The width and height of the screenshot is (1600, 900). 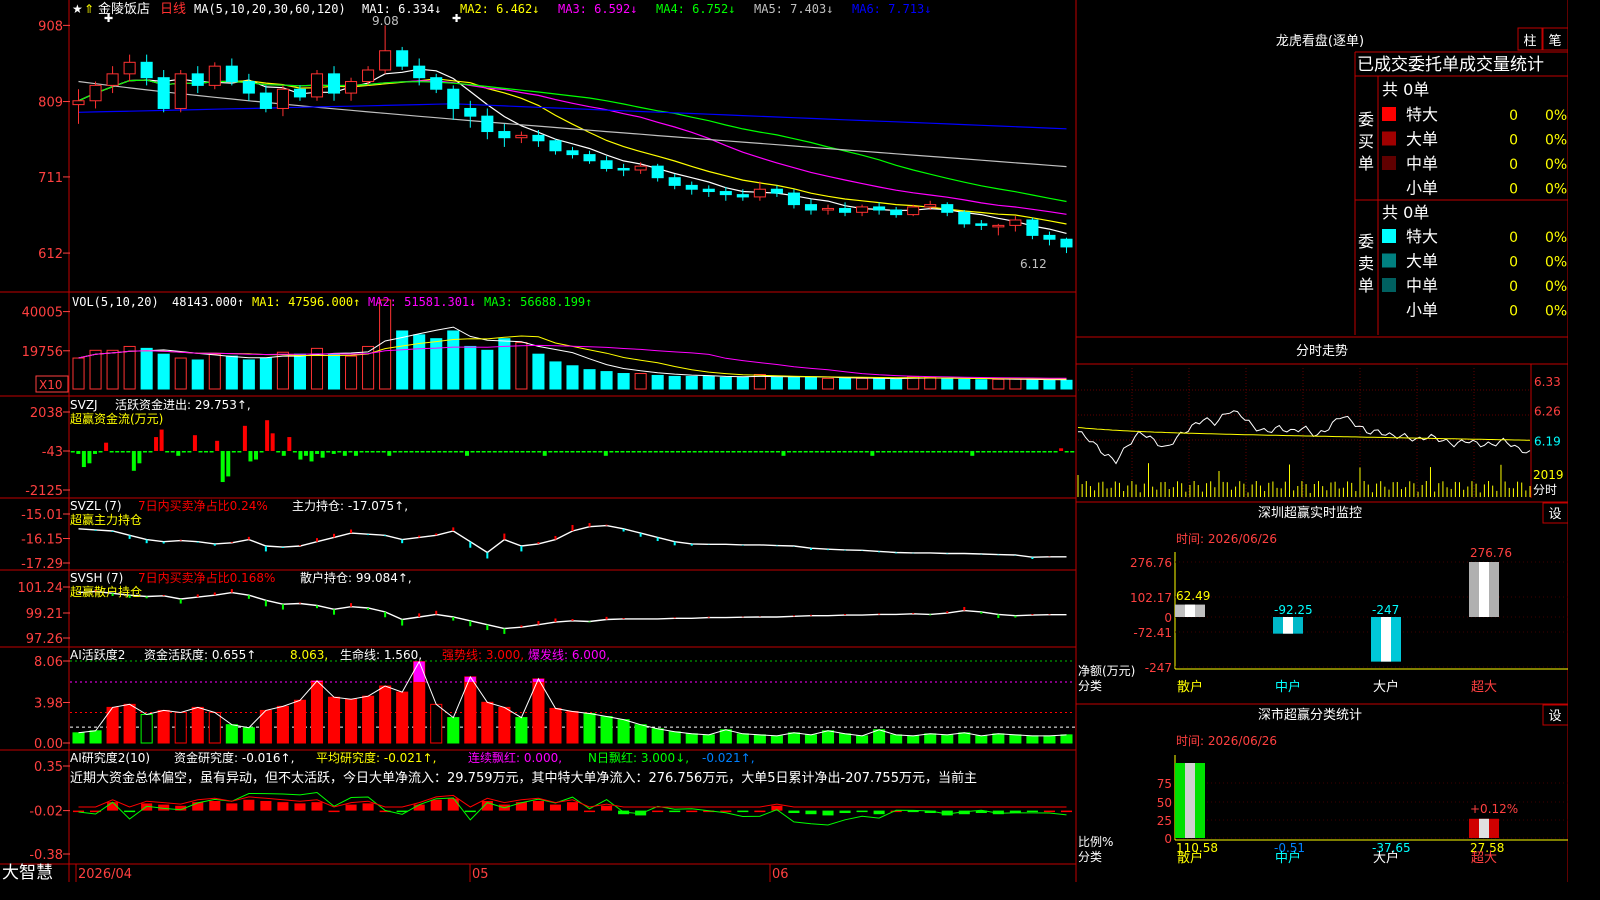 I want to click on x-tick-label: 05, so click(x=480, y=874).